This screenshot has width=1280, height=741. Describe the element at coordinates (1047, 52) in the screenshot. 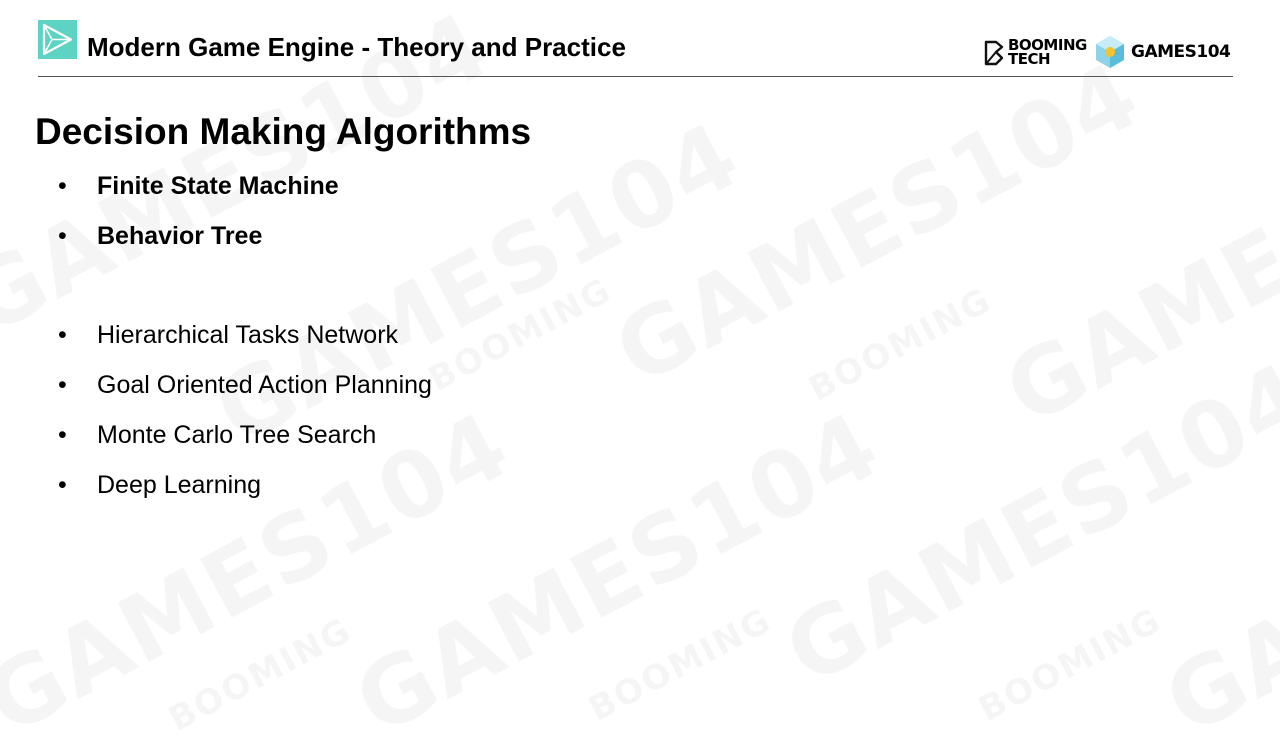

I see `booming-tech-wordmark: BOOMING TECH` at that location.